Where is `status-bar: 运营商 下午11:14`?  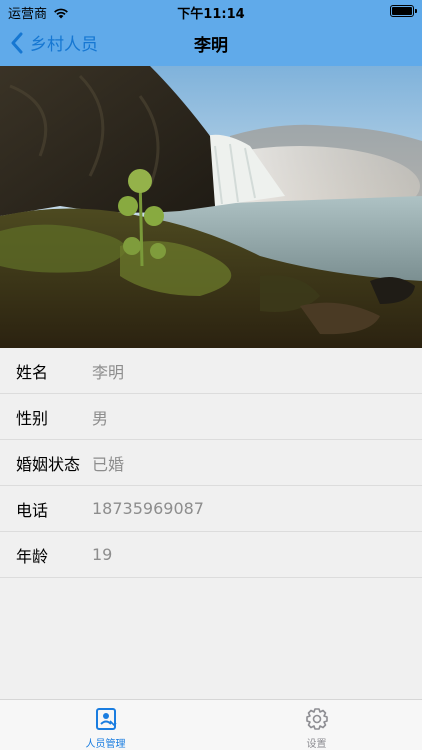
status-bar: 运营商 下午11:14 is located at coordinates (211, 11).